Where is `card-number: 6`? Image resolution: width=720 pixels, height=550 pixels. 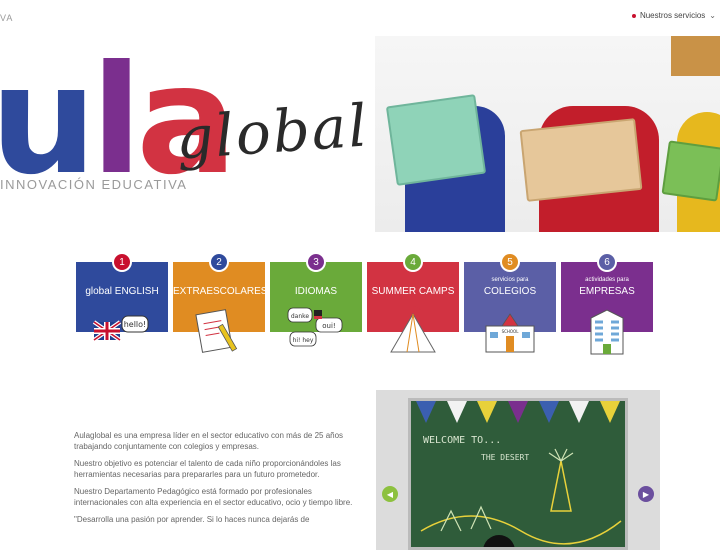 card-number: 6 is located at coordinates (607, 262).